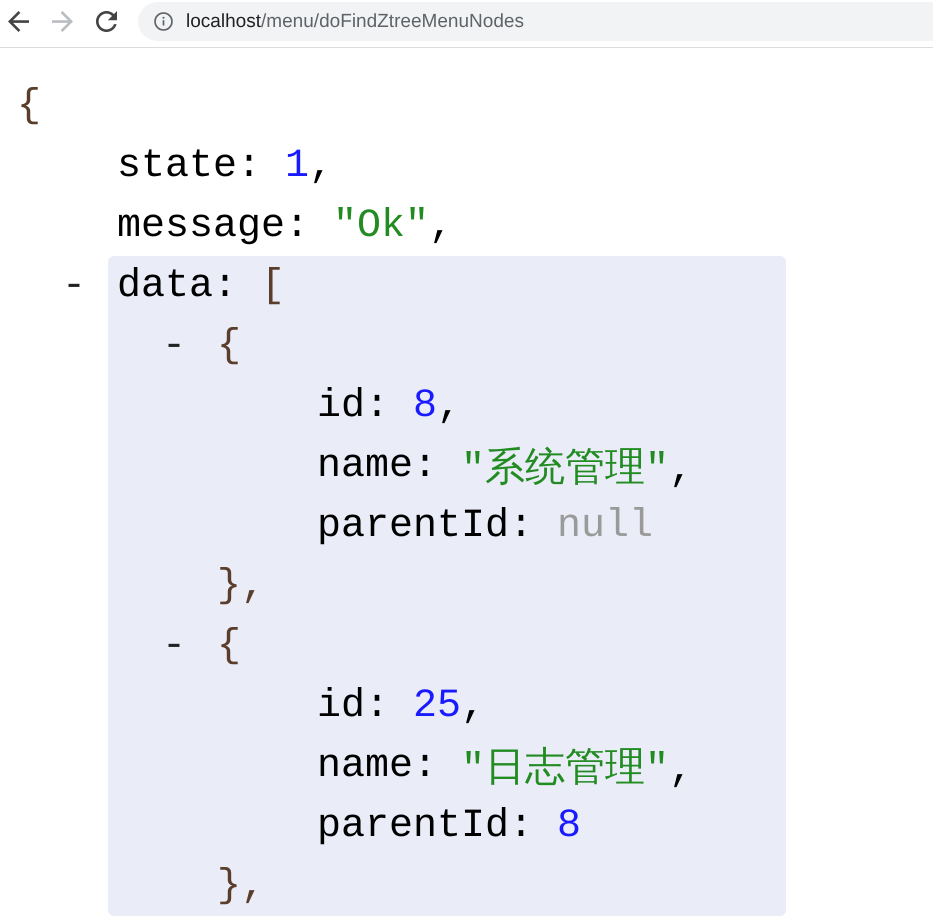 The width and height of the screenshot is (933, 916). What do you see at coordinates (569, 826) in the screenshot?
I see `json-value: 8` at bounding box center [569, 826].